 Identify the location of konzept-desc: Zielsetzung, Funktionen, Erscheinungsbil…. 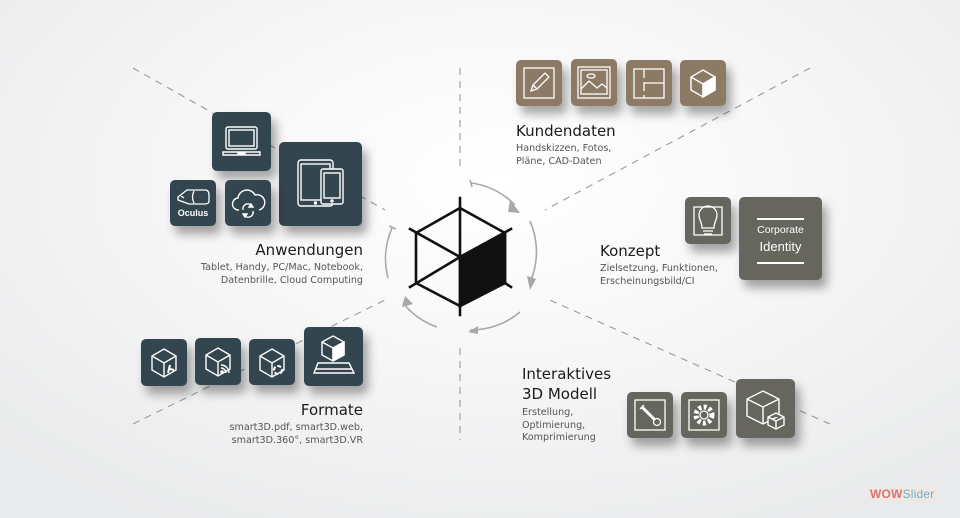
(659, 275).